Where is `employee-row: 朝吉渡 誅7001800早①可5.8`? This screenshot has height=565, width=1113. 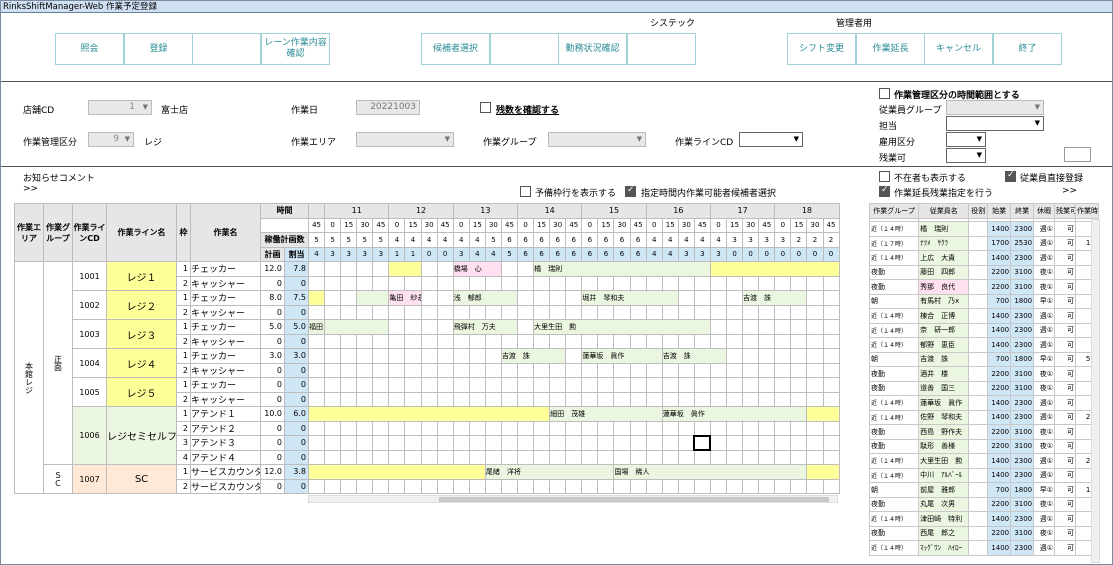
employee-row: 朝吉渡 誅7001800早①可5.8 is located at coordinates (984, 359).